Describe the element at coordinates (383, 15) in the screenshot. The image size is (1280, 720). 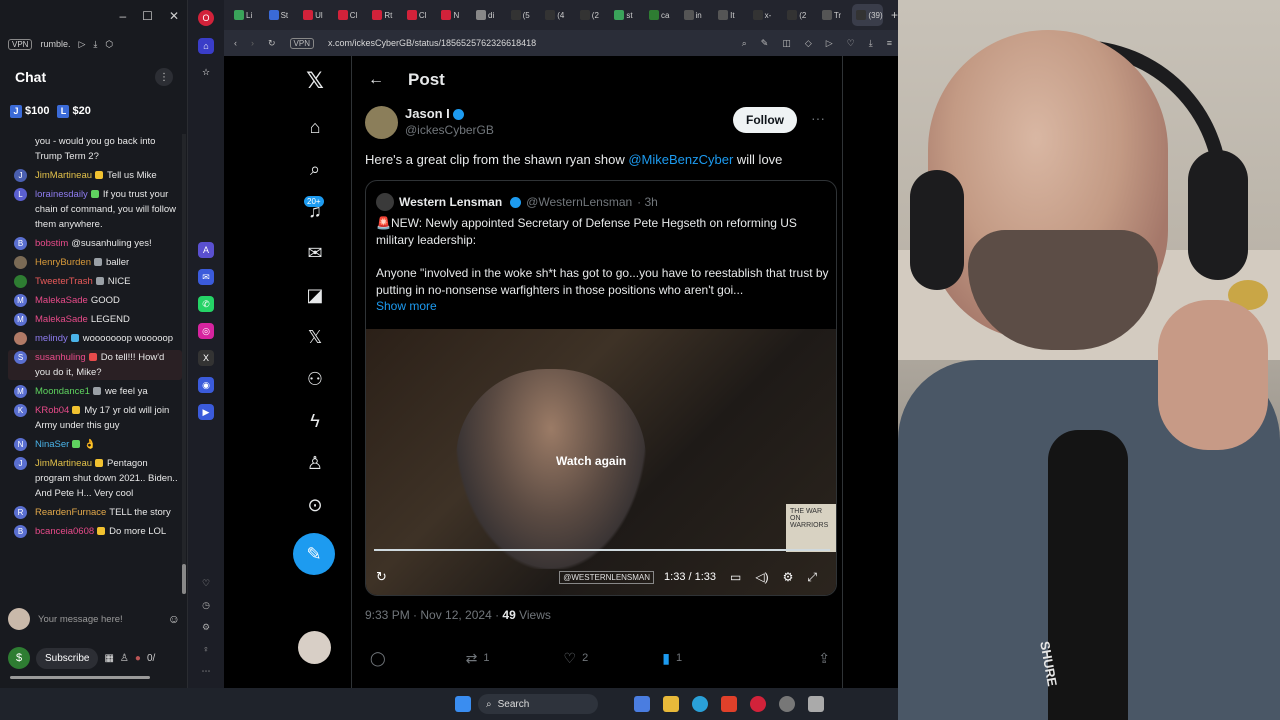
I see `browser-tab: Rt` at that location.